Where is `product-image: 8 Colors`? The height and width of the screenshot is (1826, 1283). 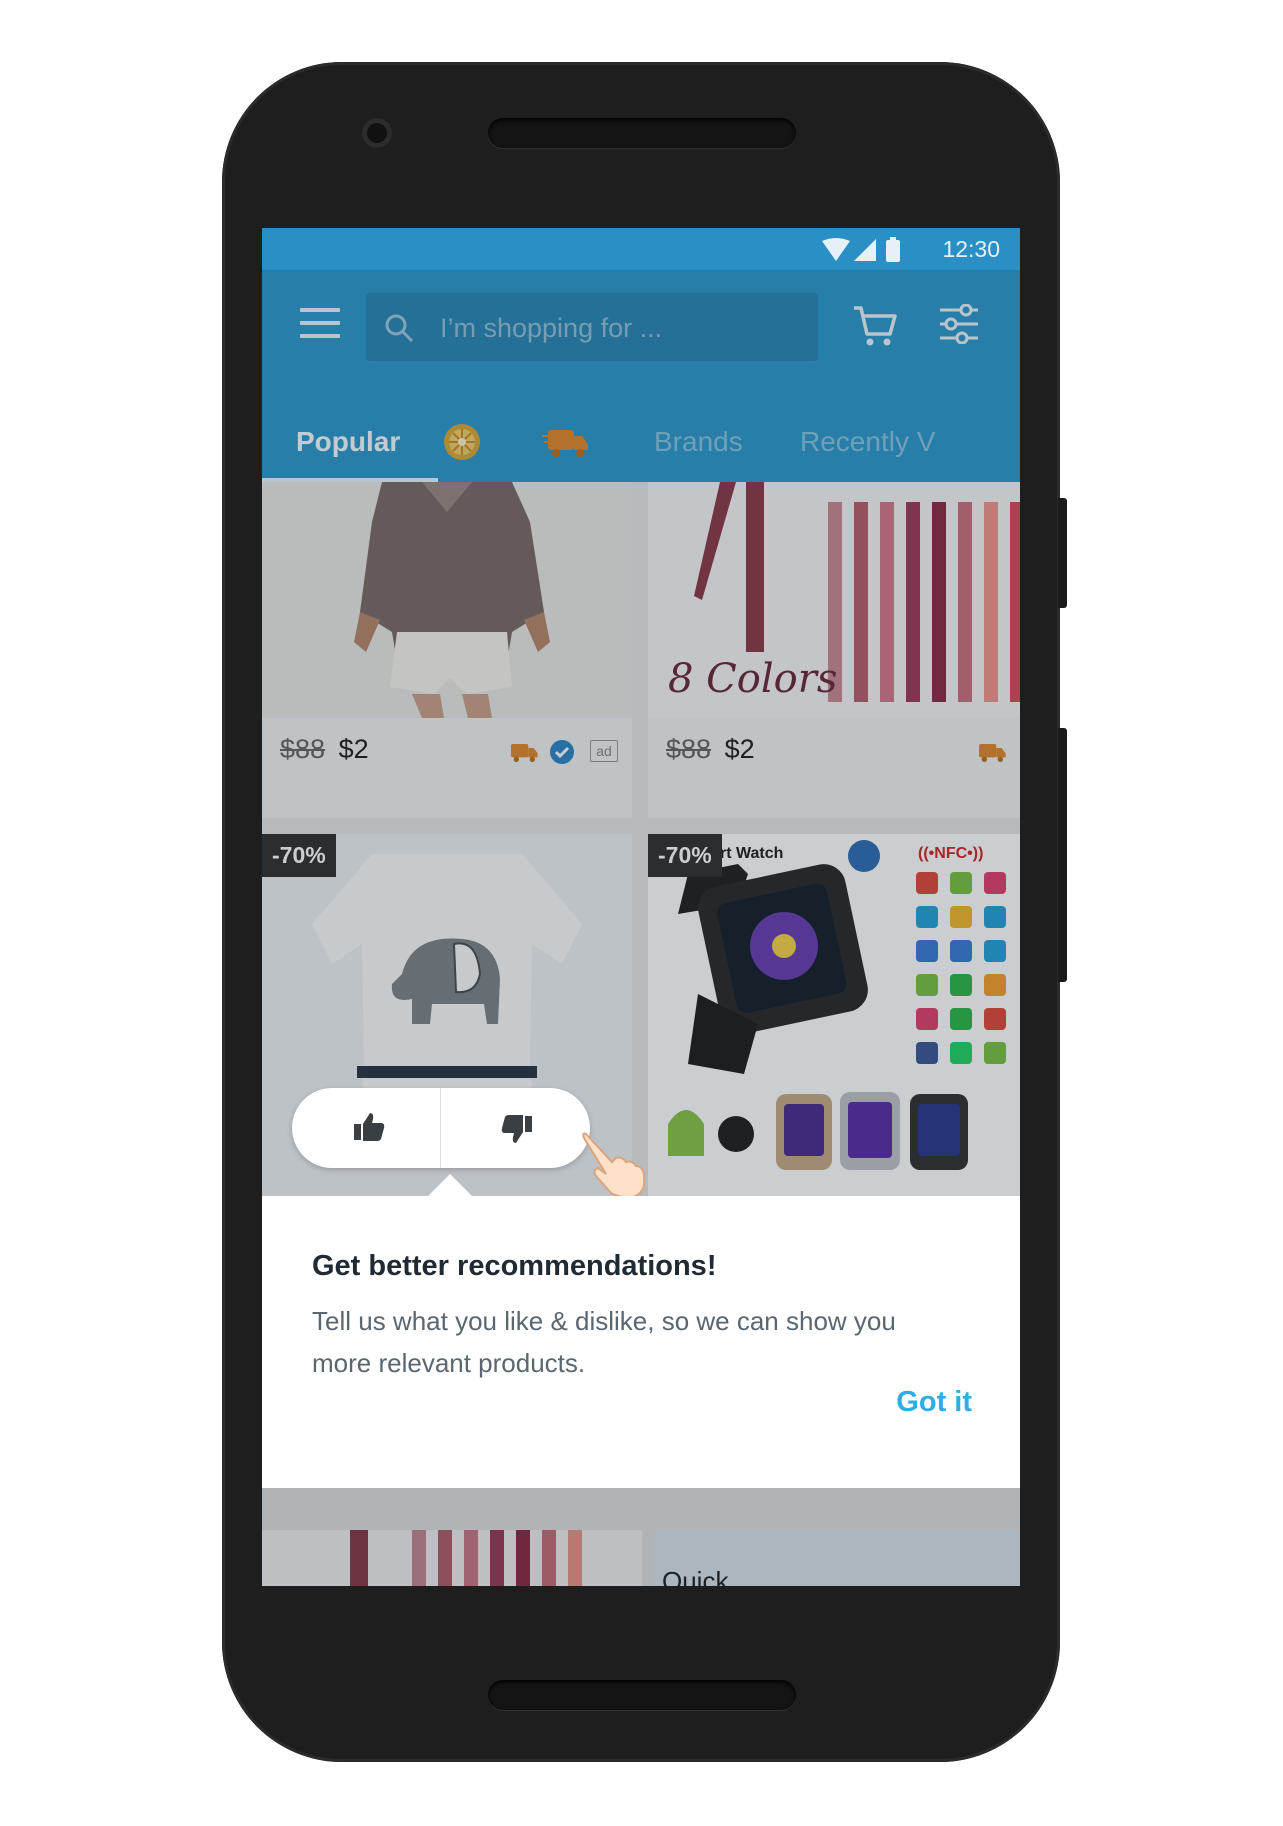
product-image: 8 Colors is located at coordinates (834, 600).